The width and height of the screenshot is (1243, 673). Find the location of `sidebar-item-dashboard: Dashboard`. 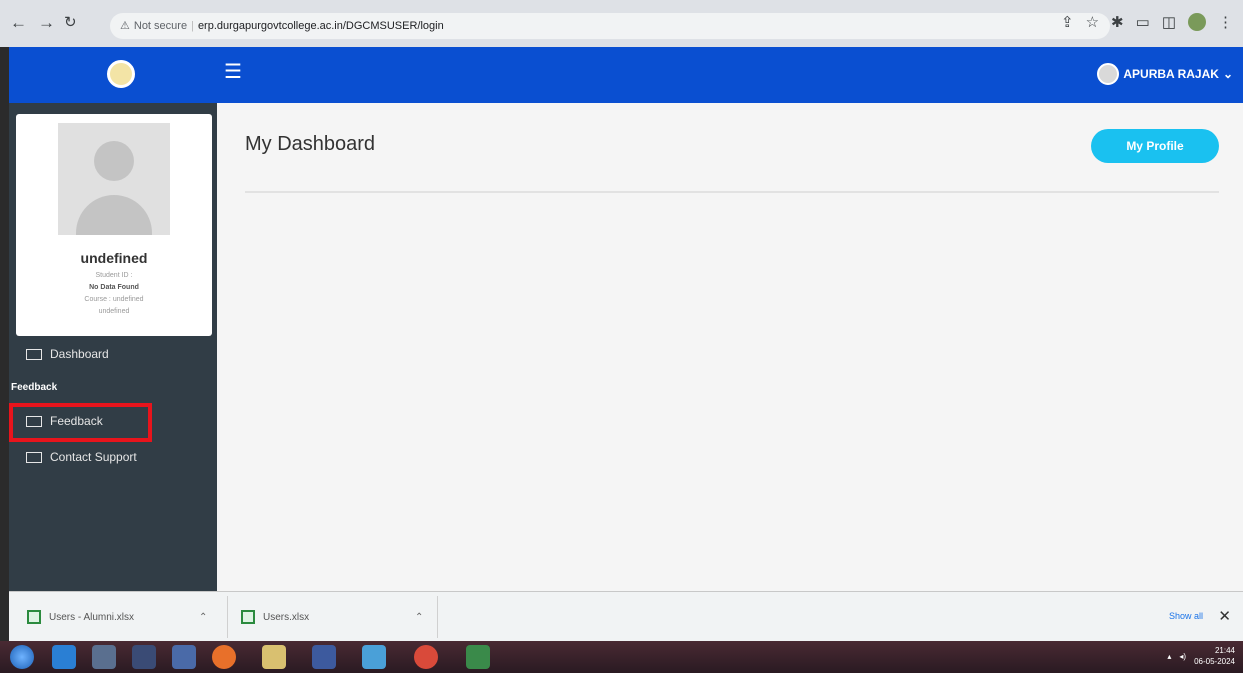

sidebar-item-dashboard: Dashboard is located at coordinates (67, 354).